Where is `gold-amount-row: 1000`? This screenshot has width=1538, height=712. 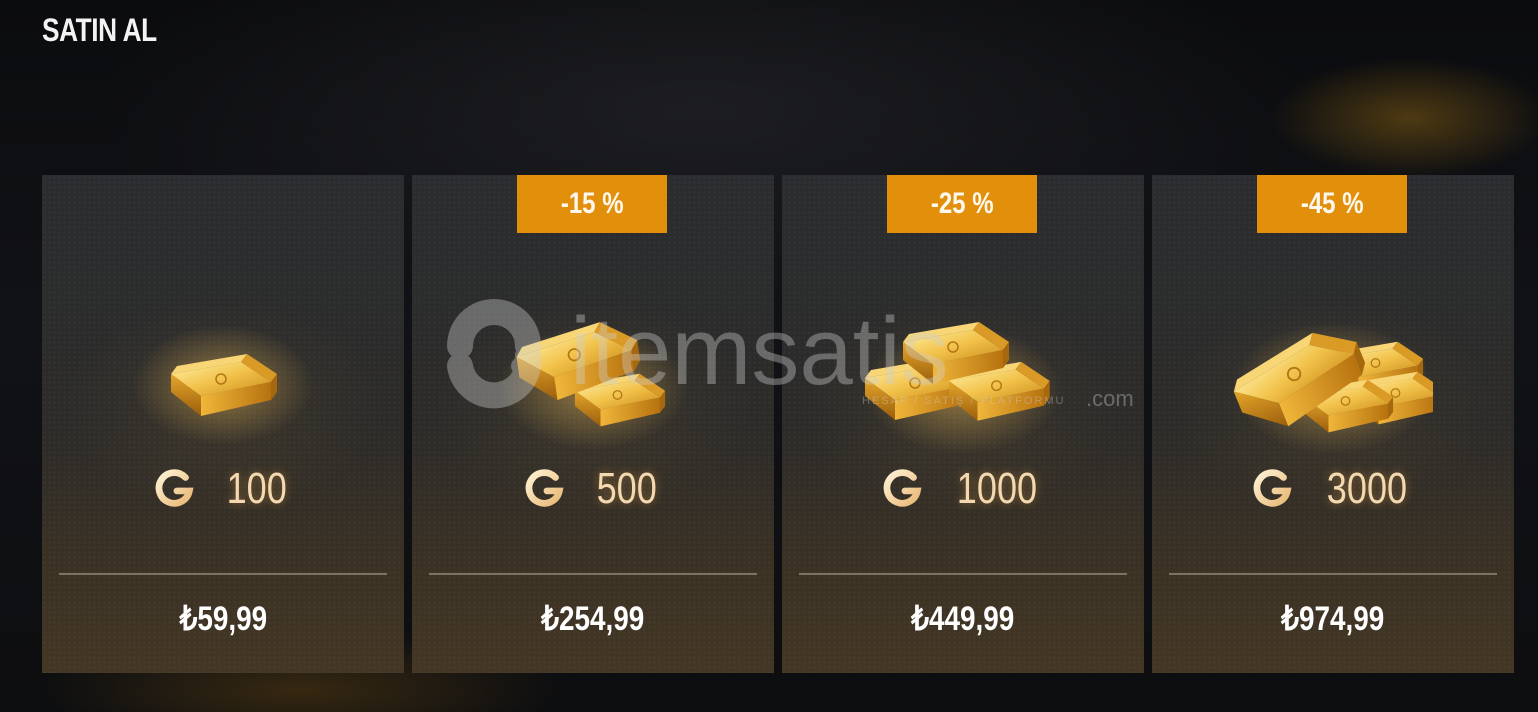
gold-amount-row: 1000 is located at coordinates (963, 489).